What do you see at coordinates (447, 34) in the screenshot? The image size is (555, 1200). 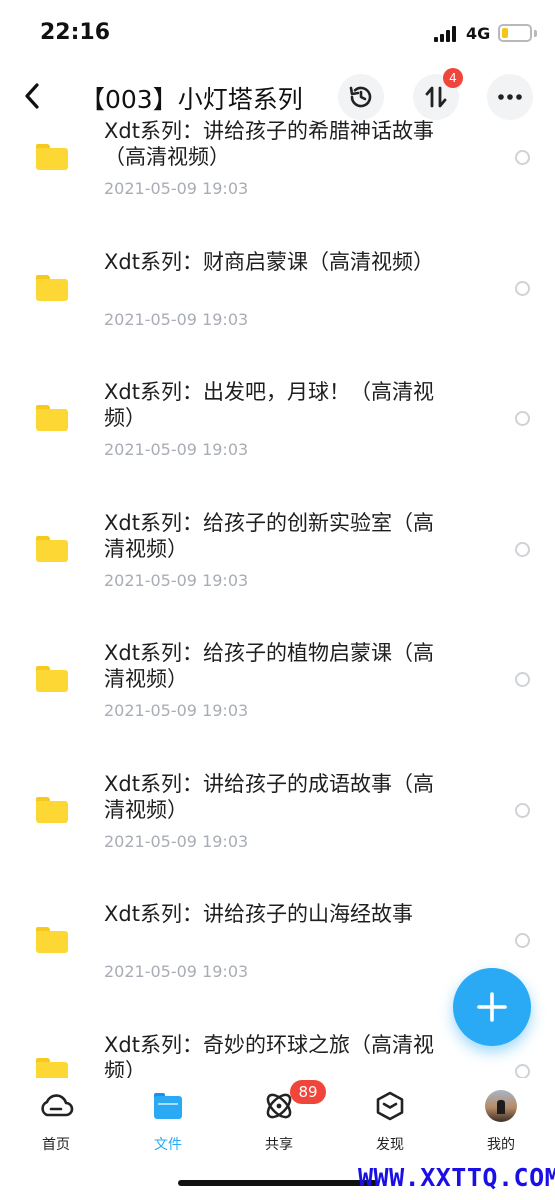 I see `signal-icon` at bounding box center [447, 34].